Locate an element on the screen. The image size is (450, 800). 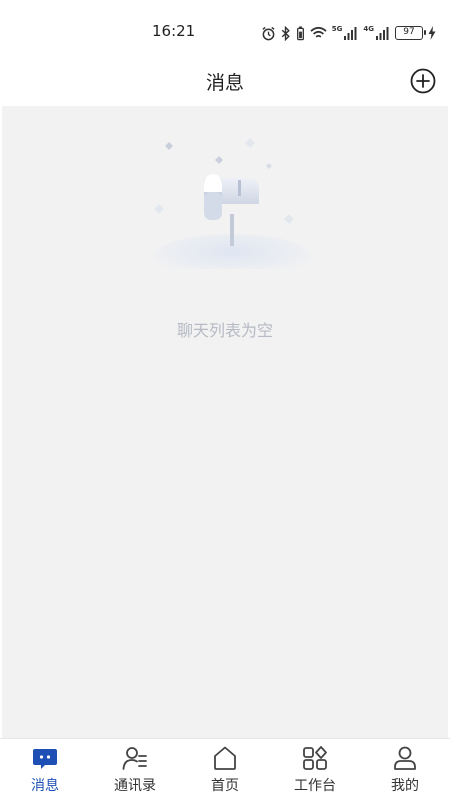
tab-bar: 消息 通讯录 首页 工作台 我的 is located at coordinates (225, 769).